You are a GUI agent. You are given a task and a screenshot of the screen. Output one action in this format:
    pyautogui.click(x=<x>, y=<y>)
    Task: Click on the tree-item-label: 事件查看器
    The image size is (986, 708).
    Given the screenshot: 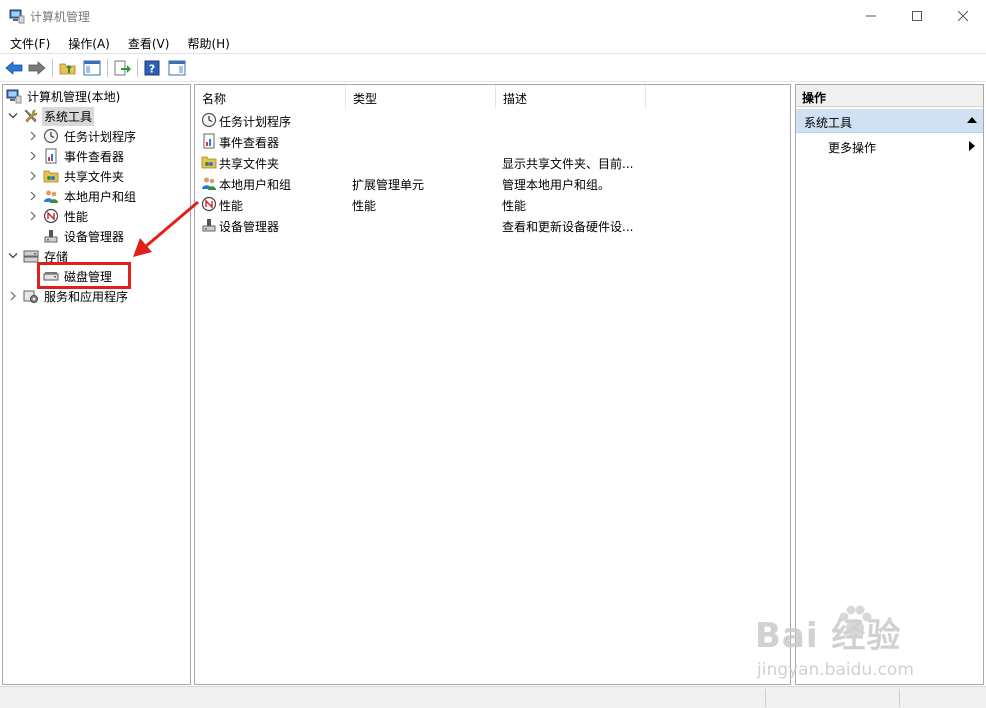 What is the action you would take?
    pyautogui.click(x=94, y=156)
    